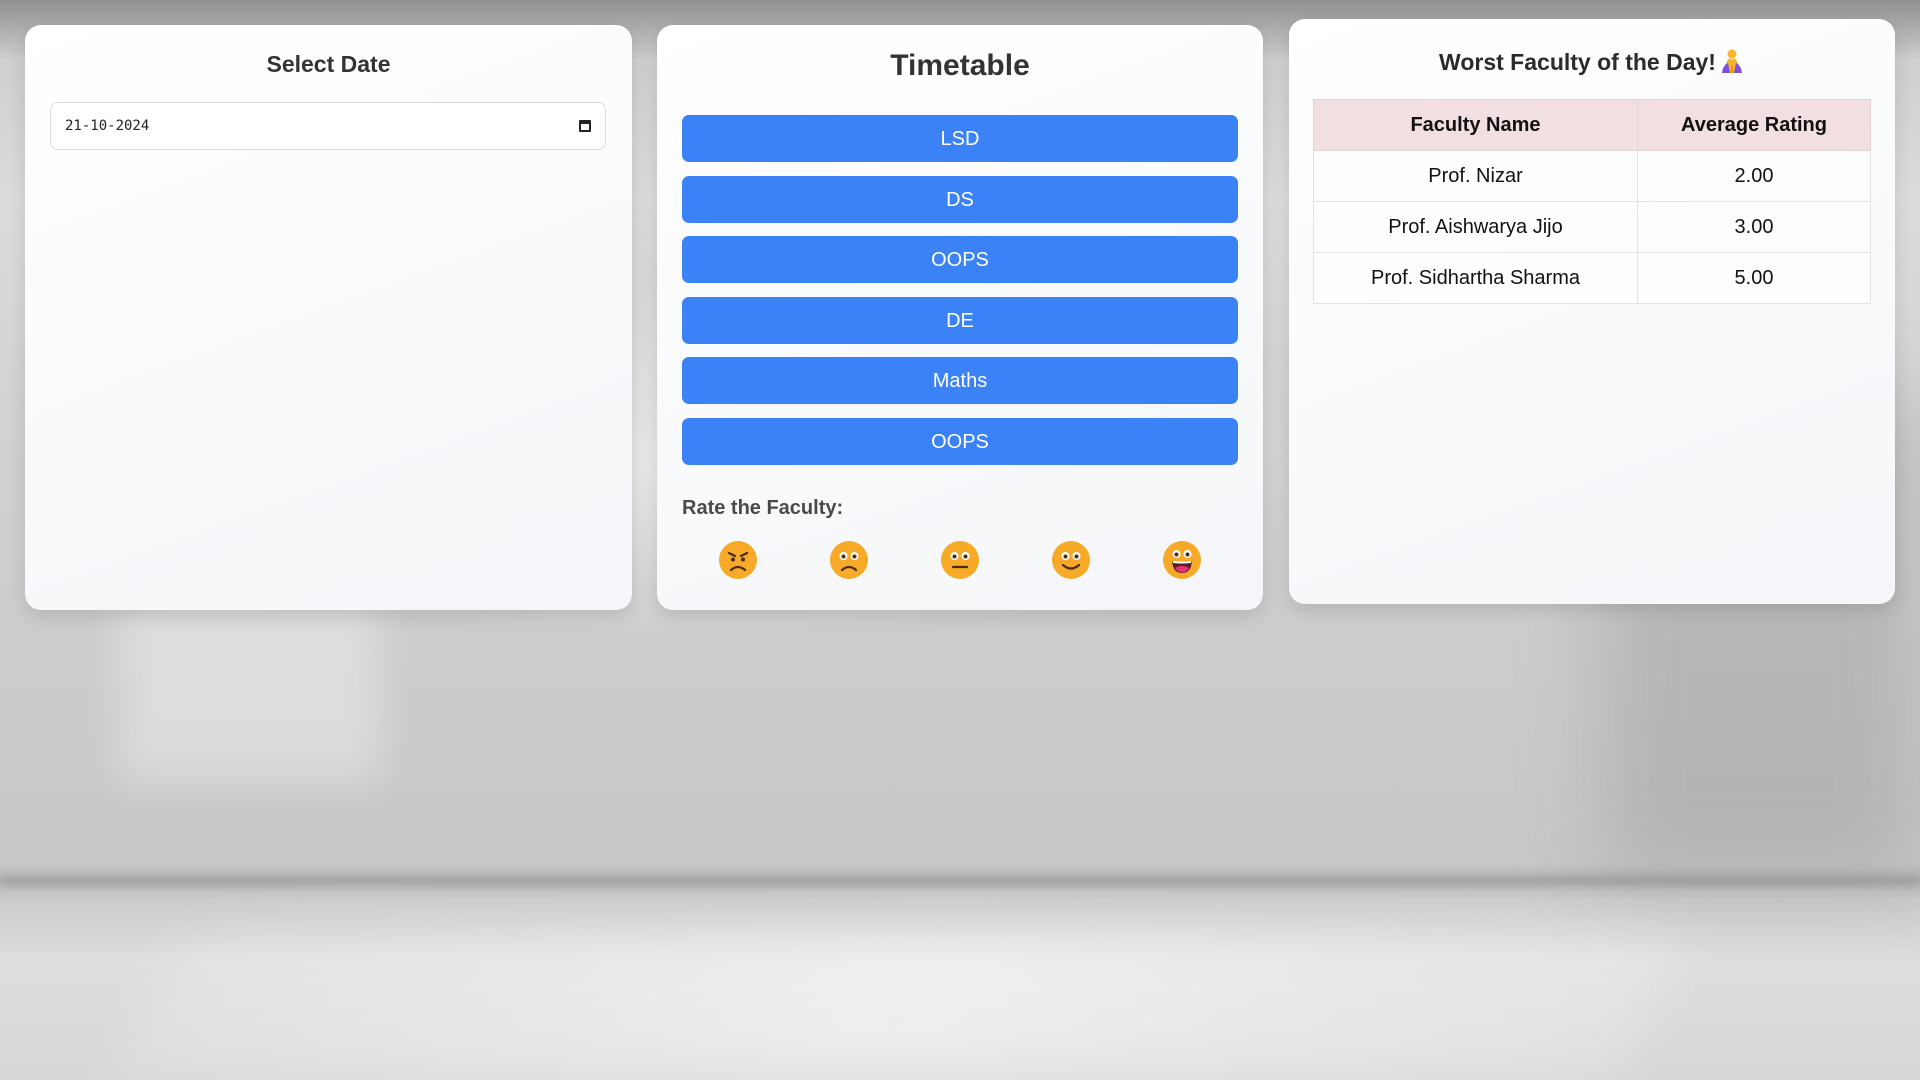  I want to click on subject-button-de: DE, so click(960, 320).